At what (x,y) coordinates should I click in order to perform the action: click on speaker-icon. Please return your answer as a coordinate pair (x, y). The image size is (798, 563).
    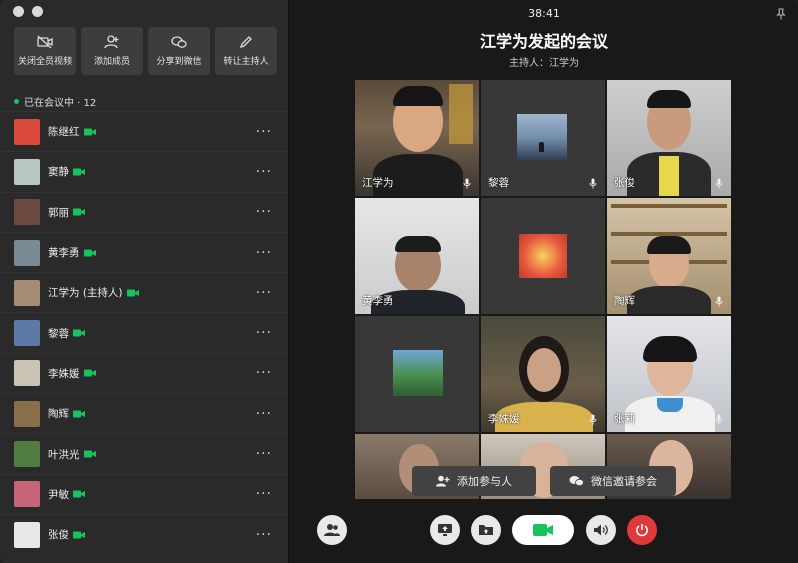
    Looking at the image, I should click on (601, 530).